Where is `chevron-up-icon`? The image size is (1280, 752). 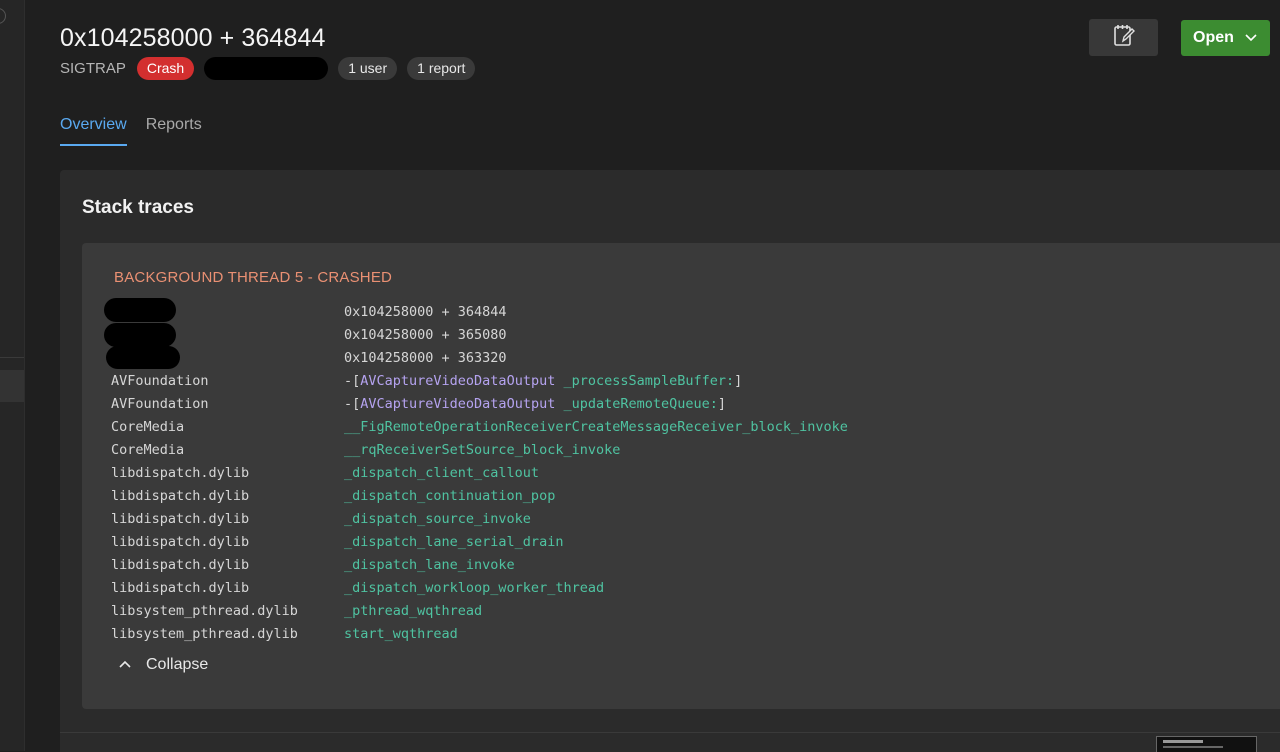 chevron-up-icon is located at coordinates (125, 665).